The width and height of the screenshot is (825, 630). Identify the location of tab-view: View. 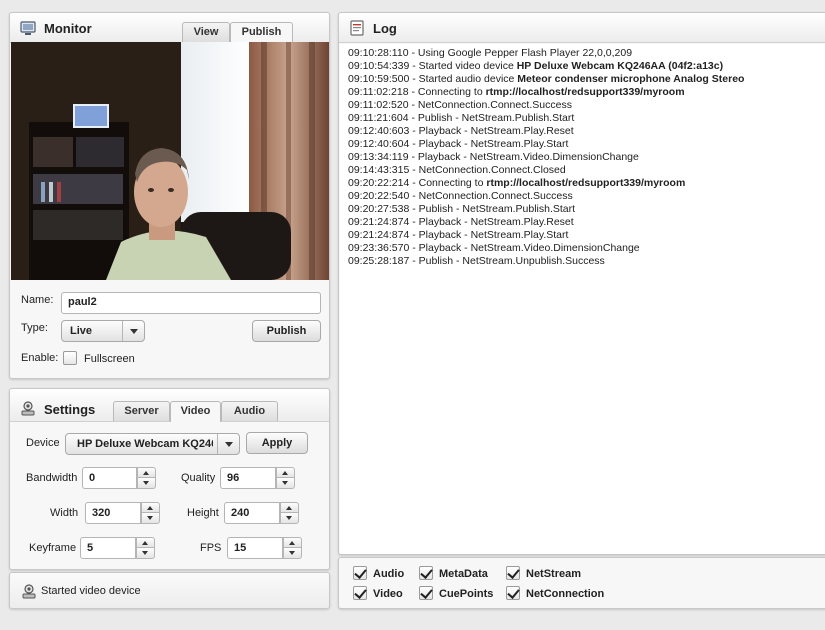
(206, 32).